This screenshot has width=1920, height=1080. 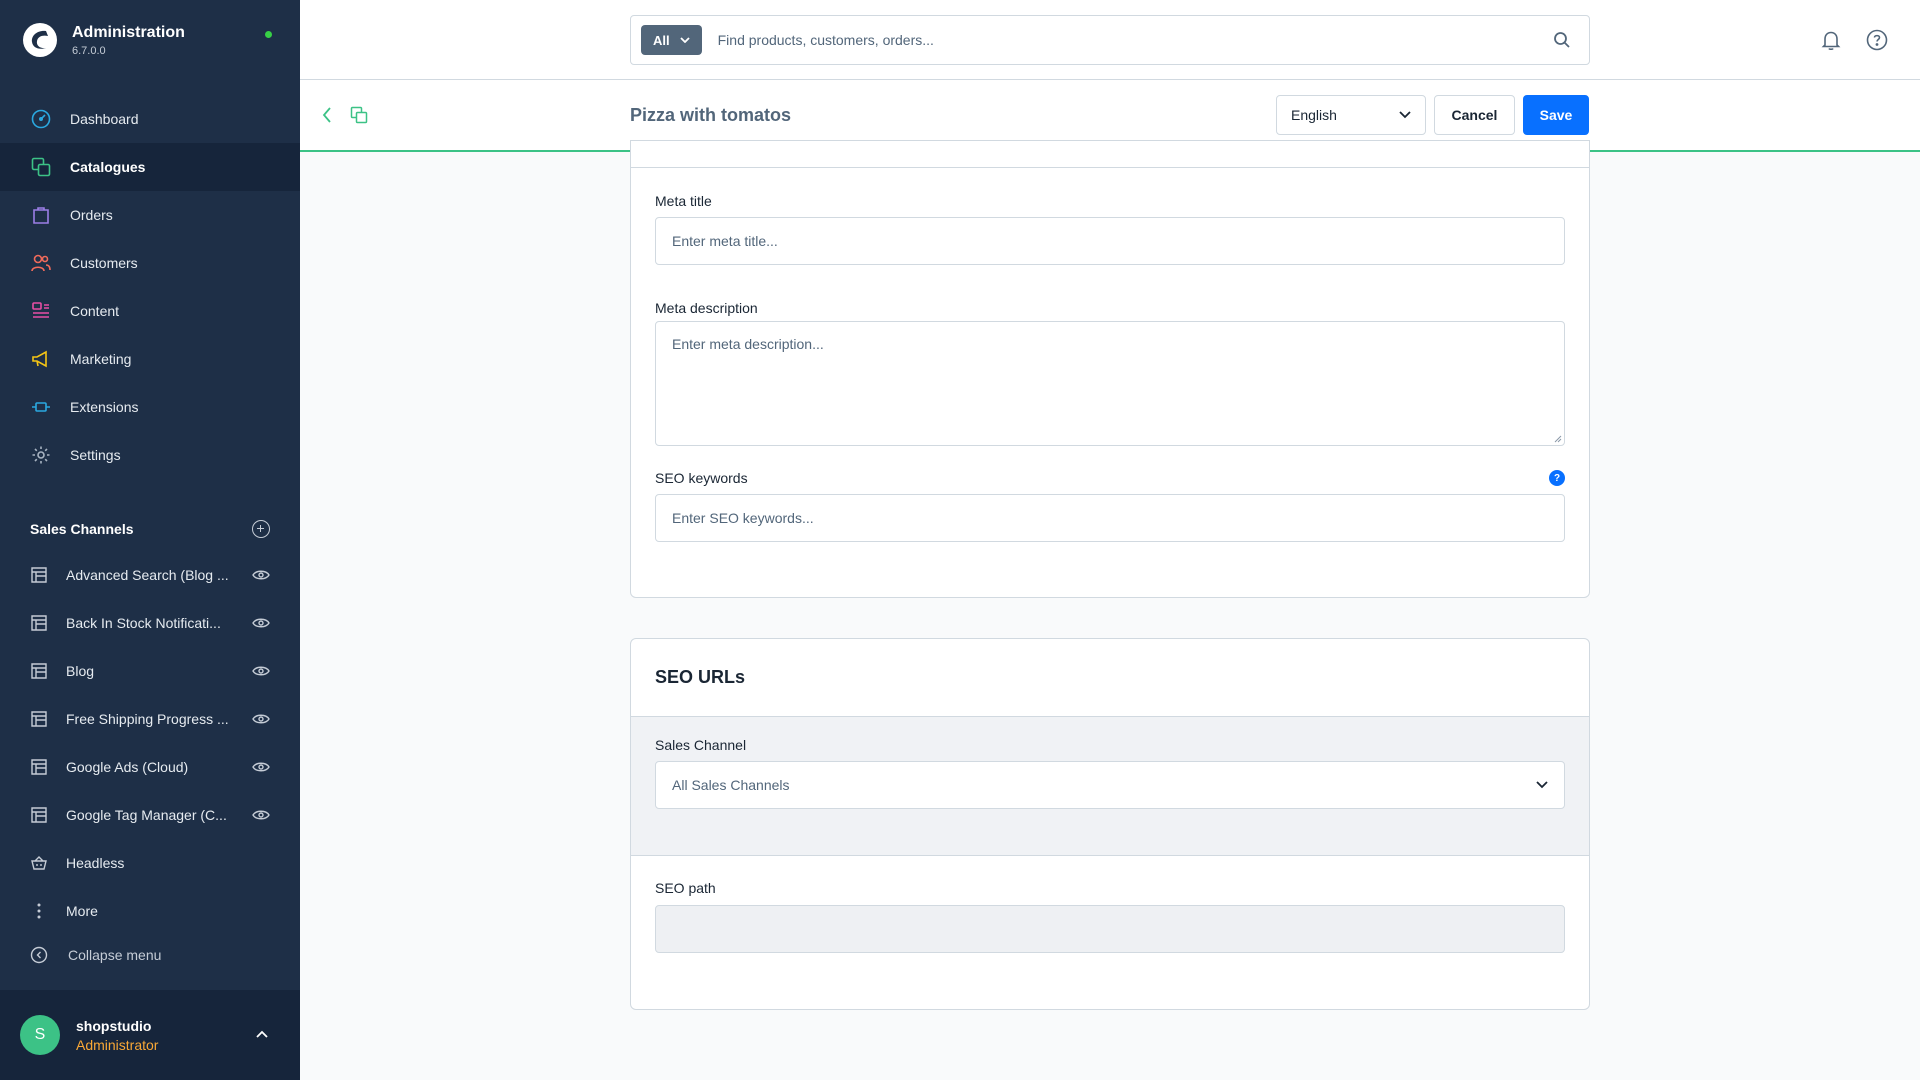 I want to click on search-icon, so click(x=1562, y=40).